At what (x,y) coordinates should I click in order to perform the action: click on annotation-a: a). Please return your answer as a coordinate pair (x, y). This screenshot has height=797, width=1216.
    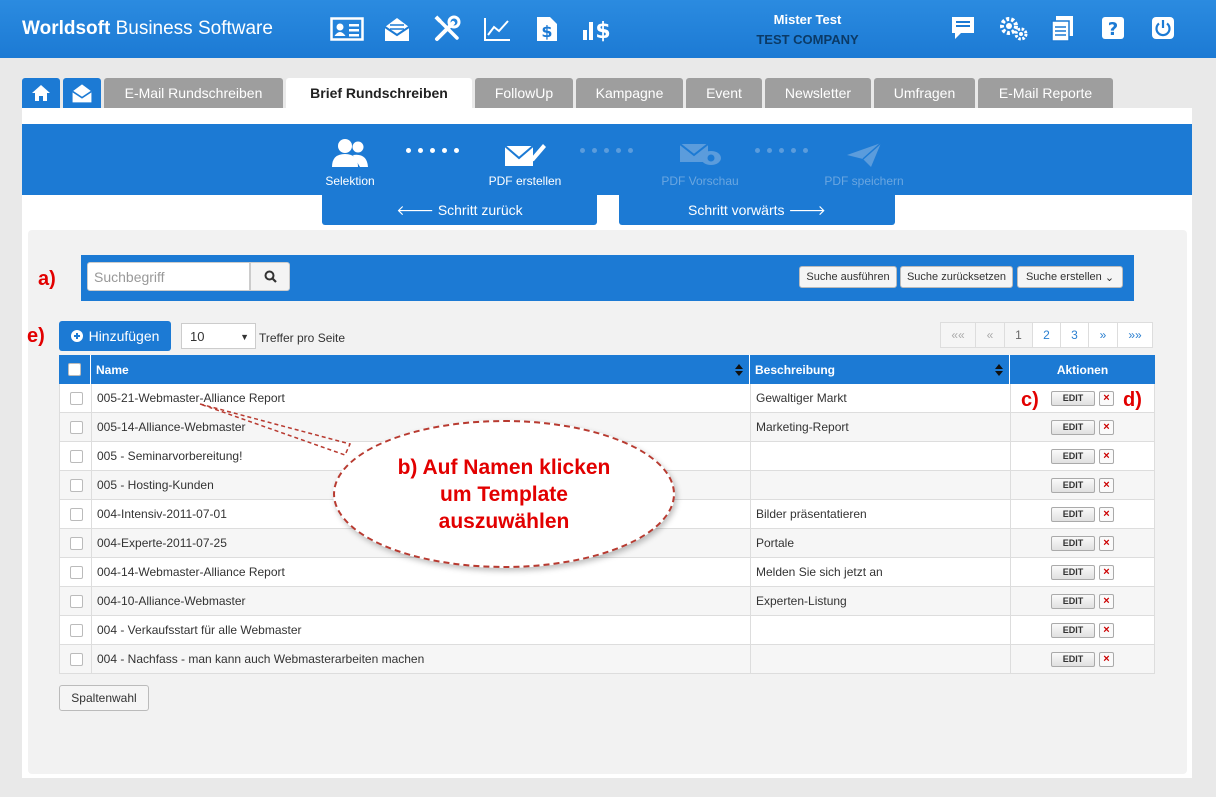
    Looking at the image, I should click on (47, 279).